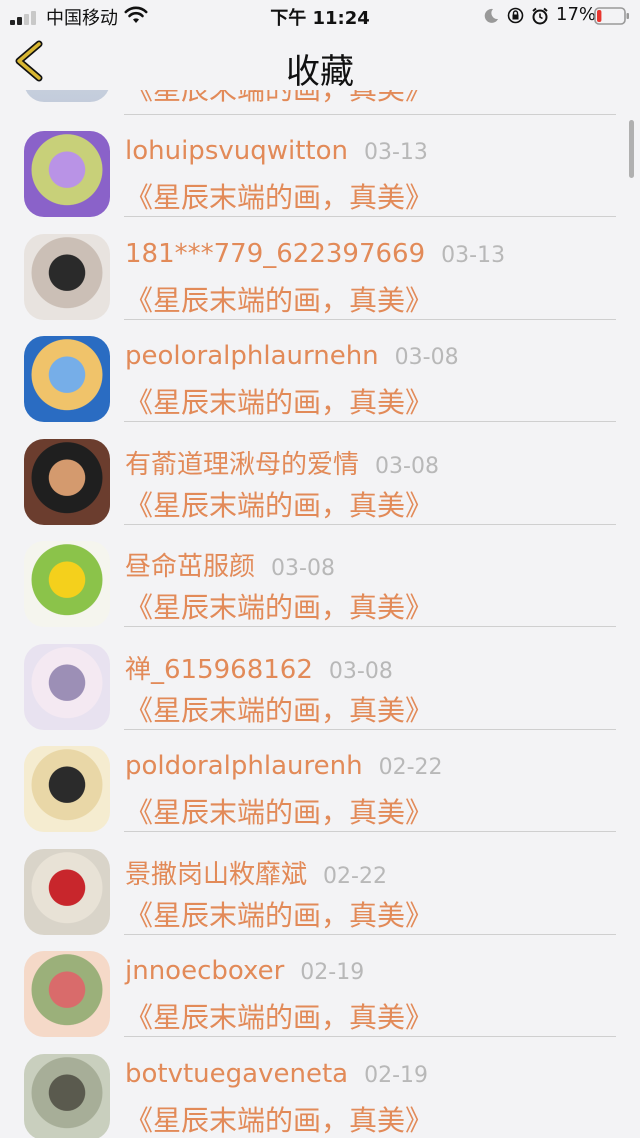 The width and height of the screenshot is (640, 1138). Describe the element at coordinates (242, 465) in the screenshot. I see `username: 有萮道理湫母的爱情` at that location.